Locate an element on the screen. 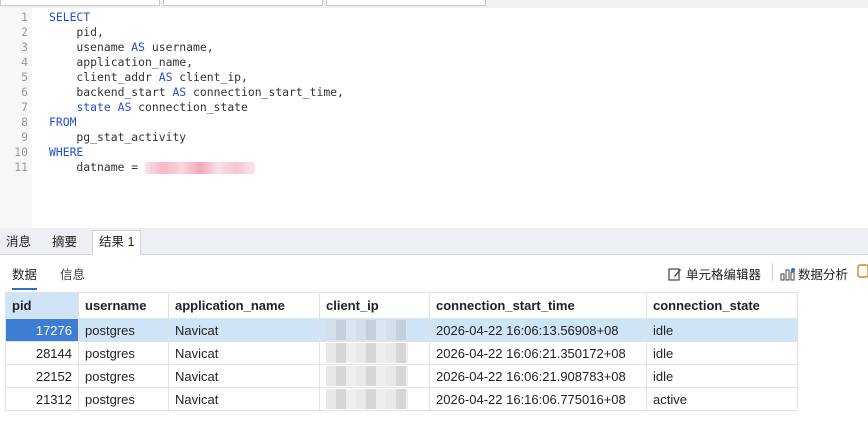 This screenshot has width=868, height=429. line-number: 5 is located at coordinates (24, 77).